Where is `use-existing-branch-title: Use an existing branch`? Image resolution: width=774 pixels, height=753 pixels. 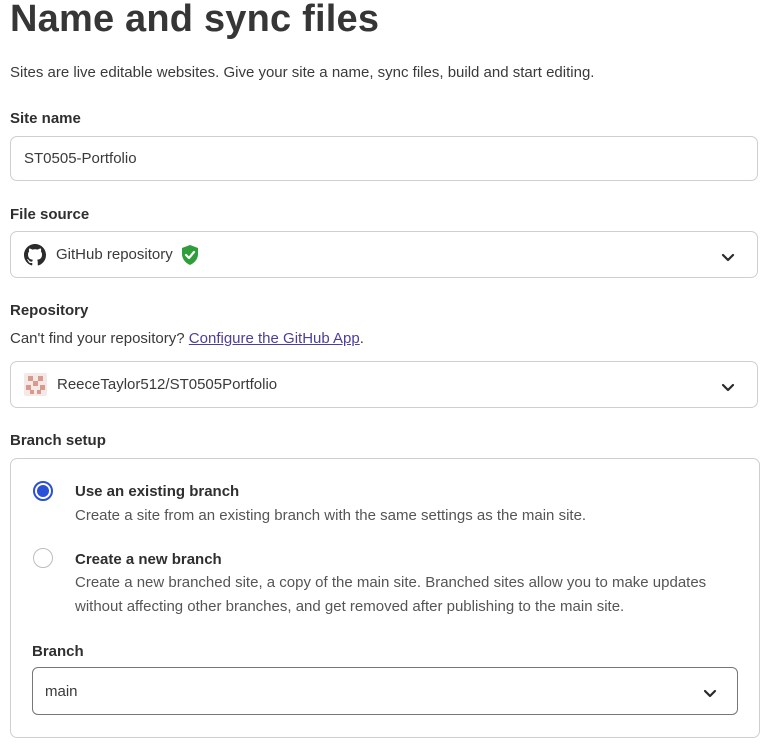 use-existing-branch-title: Use an existing branch is located at coordinates (157, 491).